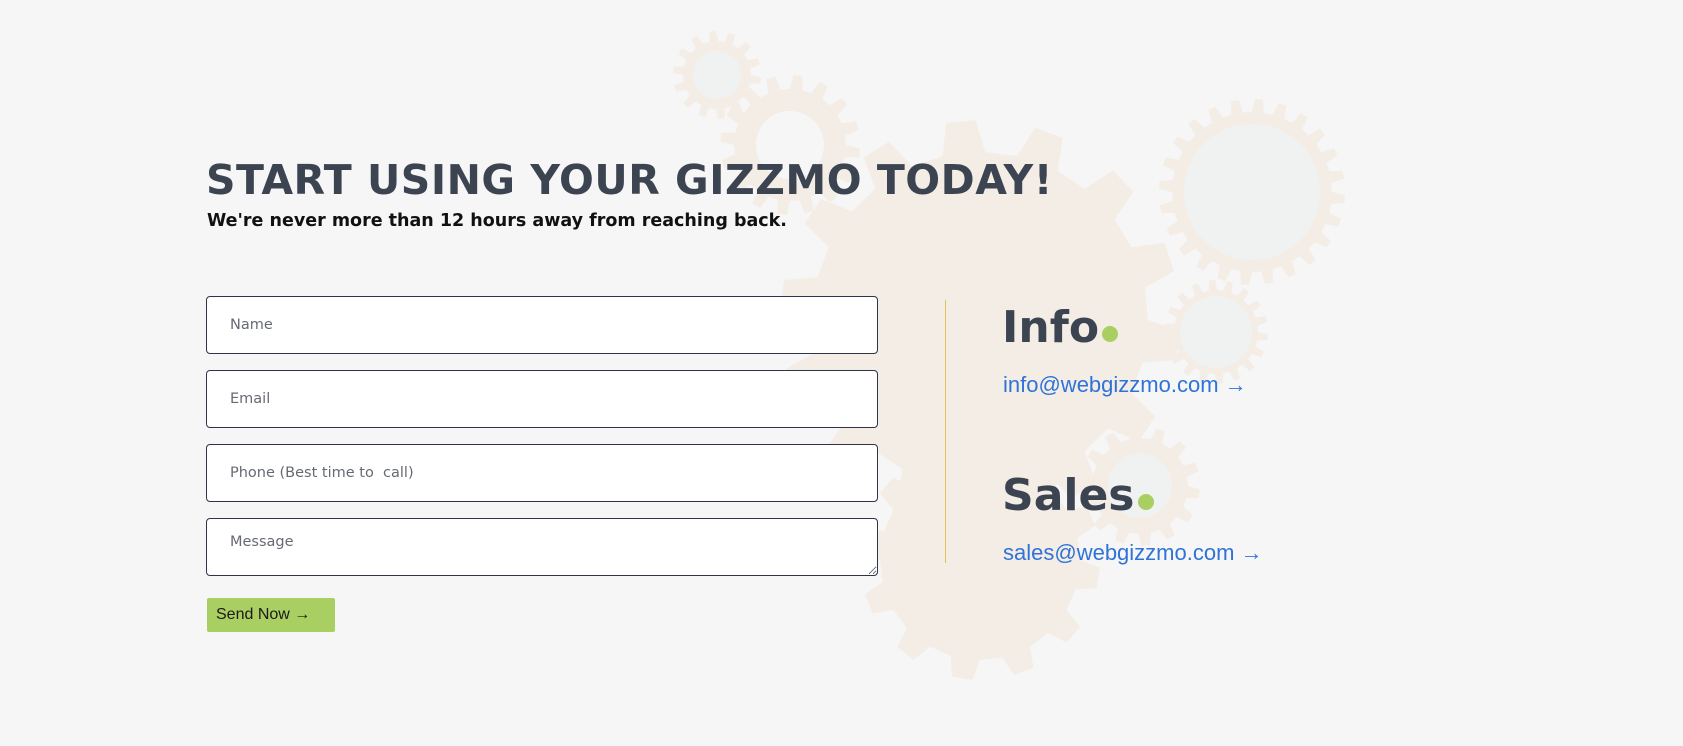  I want to click on phone-input, so click(542, 473).